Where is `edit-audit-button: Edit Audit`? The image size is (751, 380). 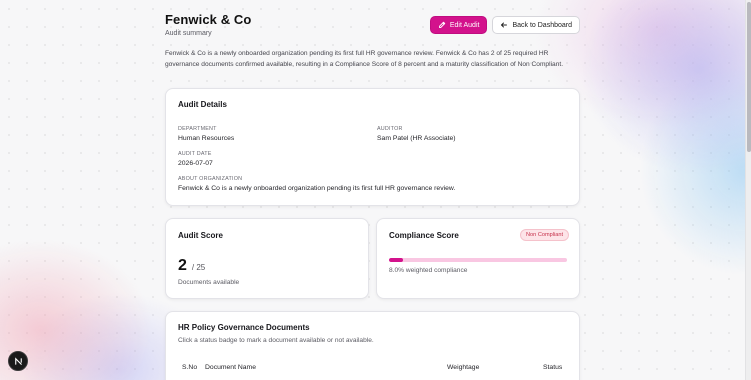 edit-audit-button: Edit Audit is located at coordinates (458, 25).